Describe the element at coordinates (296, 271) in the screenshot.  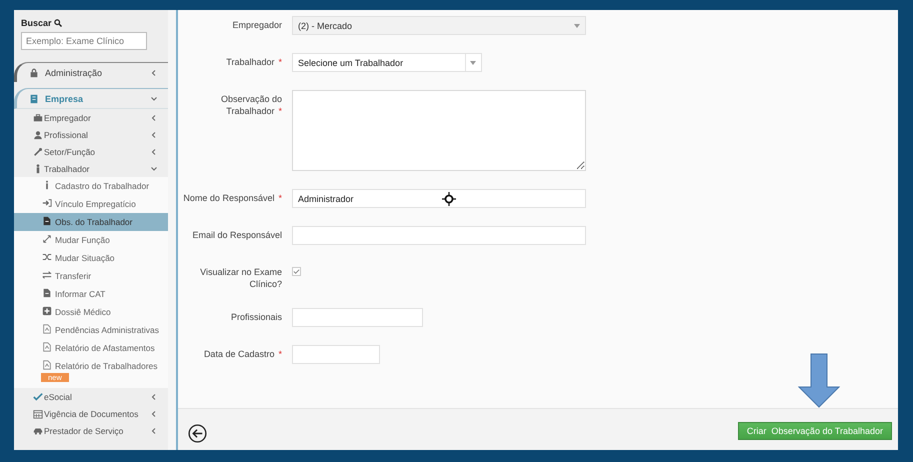
I see `checkbox` at that location.